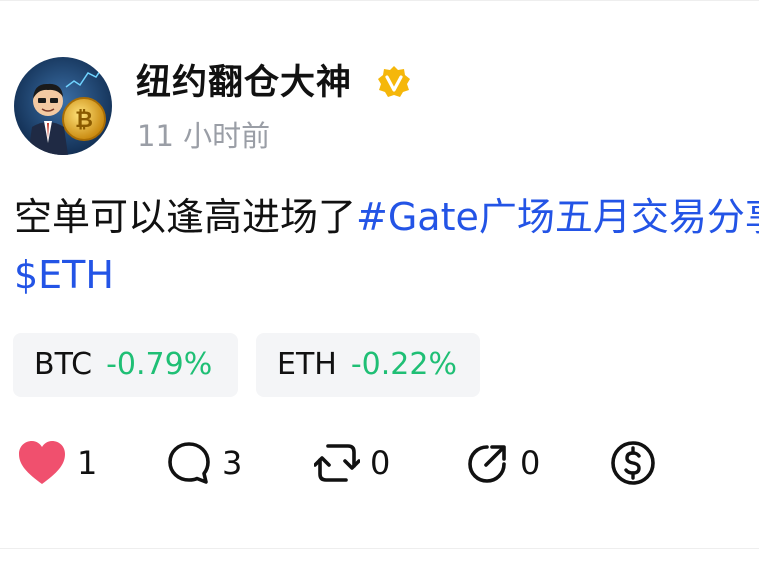 This screenshot has width=759, height=570. Describe the element at coordinates (232, 463) in the screenshot. I see `comment-count: 3` at that location.